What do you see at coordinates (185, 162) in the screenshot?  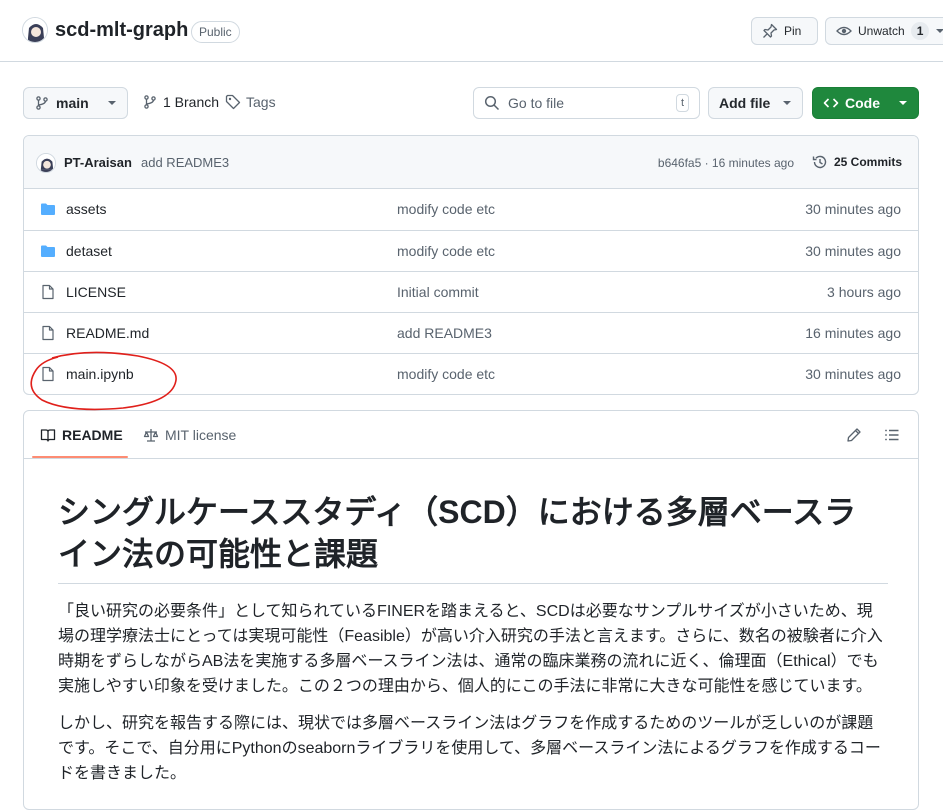 I see `commit-message: add README3` at bounding box center [185, 162].